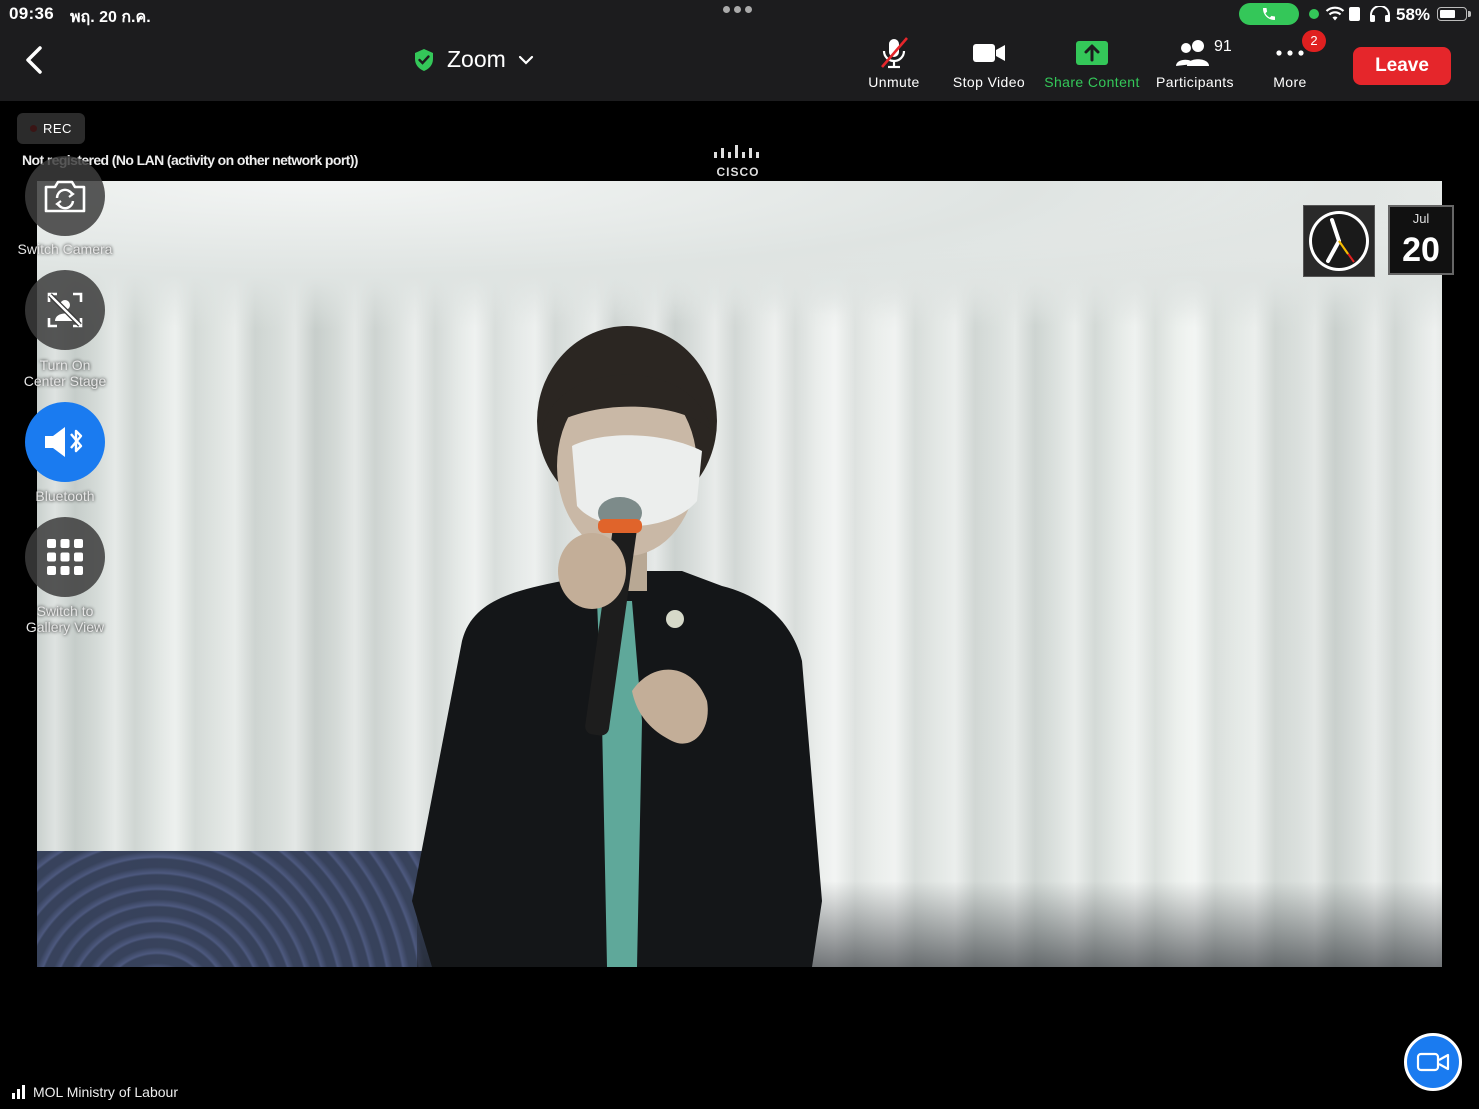  I want to click on cisco-bars-icon, so click(736, 151).